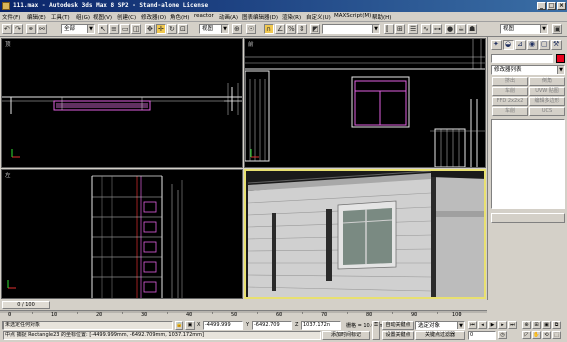 The width and height of the screenshot is (567, 342). Describe the element at coordinates (272, 325) in the screenshot. I see `y-coord-field: -6492.709` at that location.